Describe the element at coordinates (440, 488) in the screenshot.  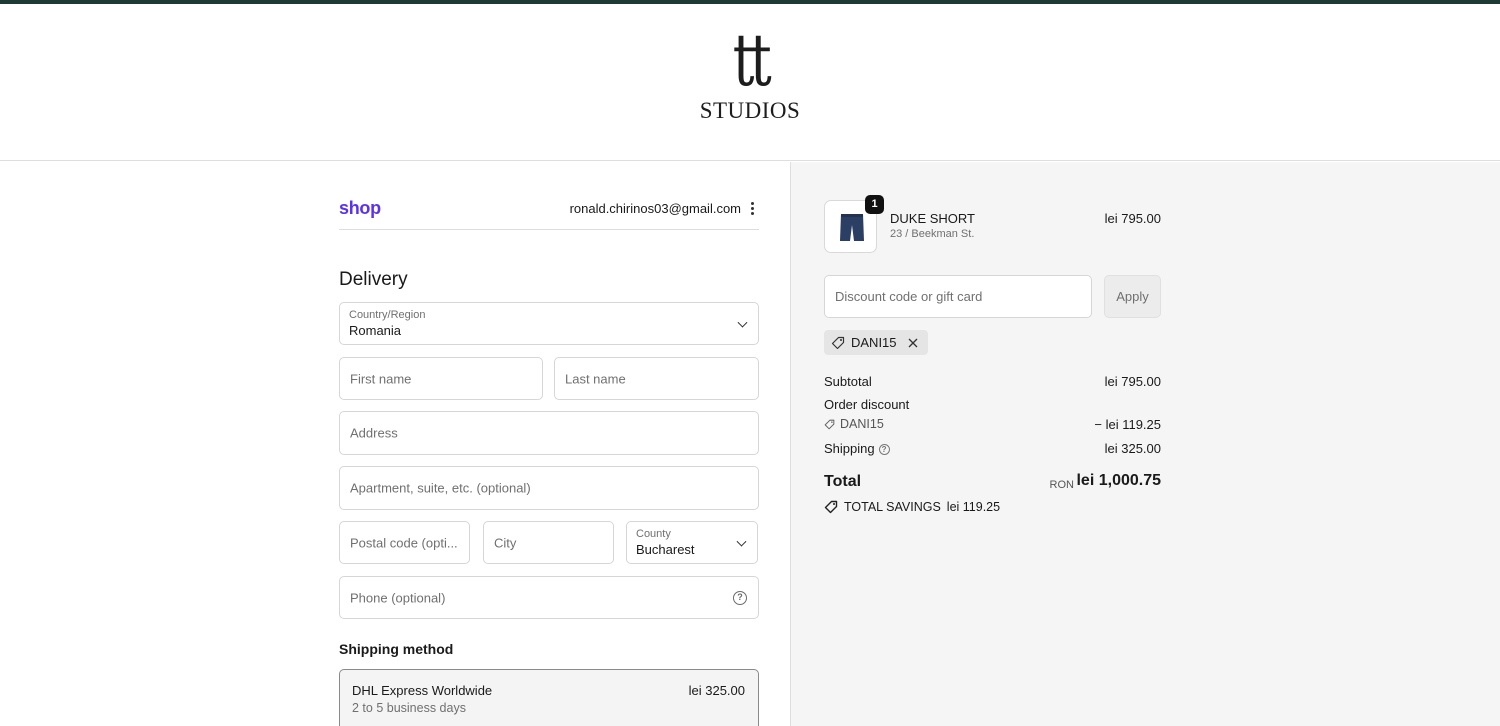
I see `apartment-placeholder: Apartment, suite, etc. (optional)` at that location.